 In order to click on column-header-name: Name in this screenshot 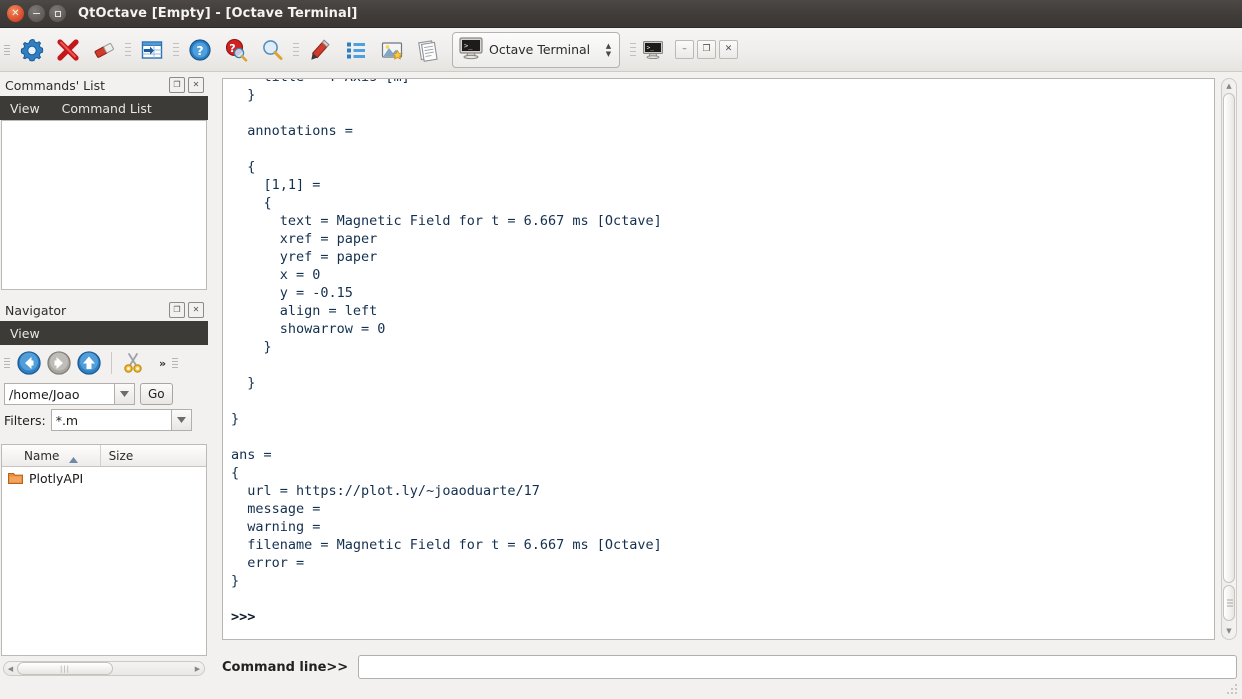, I will do `click(51, 455)`.